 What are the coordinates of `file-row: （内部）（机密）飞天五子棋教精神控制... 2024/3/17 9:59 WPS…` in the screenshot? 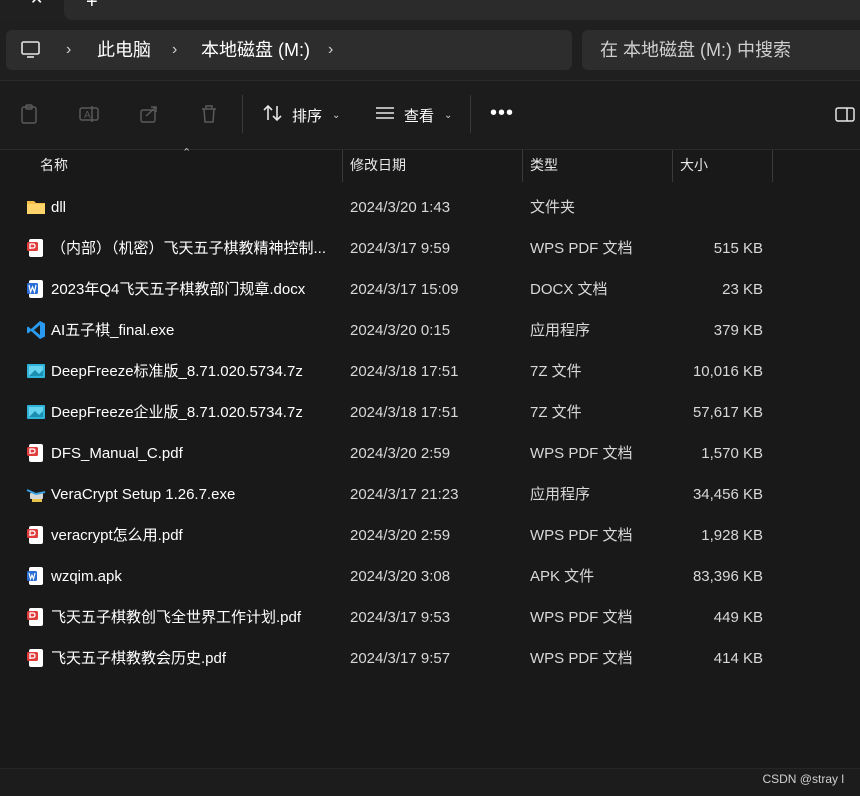 It's located at (430, 248).